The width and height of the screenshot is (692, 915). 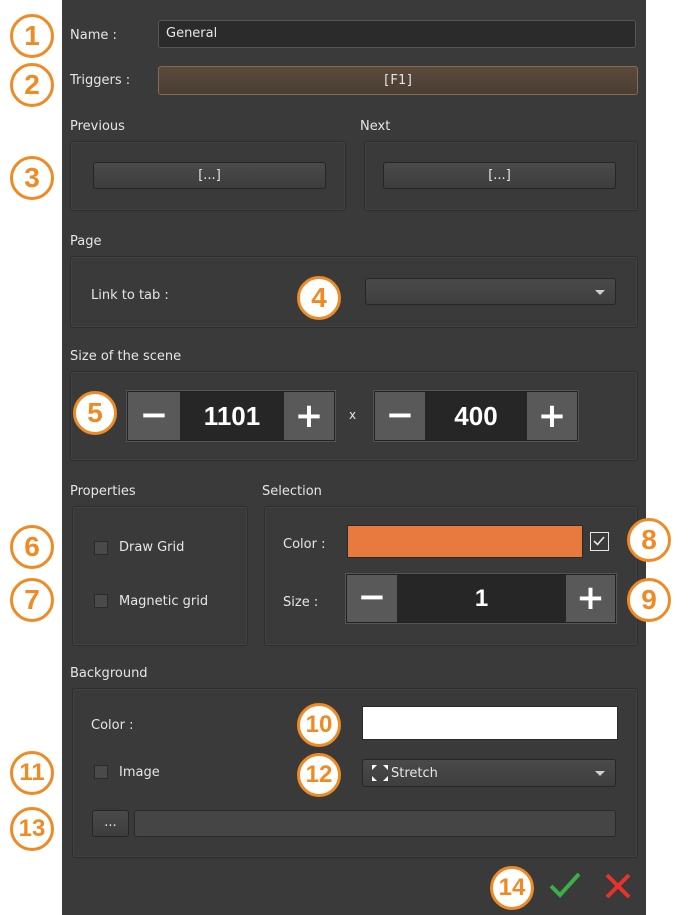 What do you see at coordinates (499, 175) in the screenshot?
I see `next-button: [...]` at bounding box center [499, 175].